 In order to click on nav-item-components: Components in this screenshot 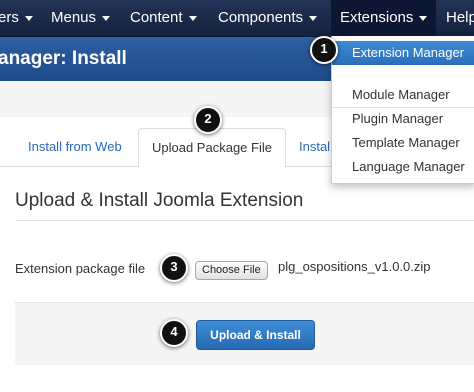, I will do `click(268, 18)`.